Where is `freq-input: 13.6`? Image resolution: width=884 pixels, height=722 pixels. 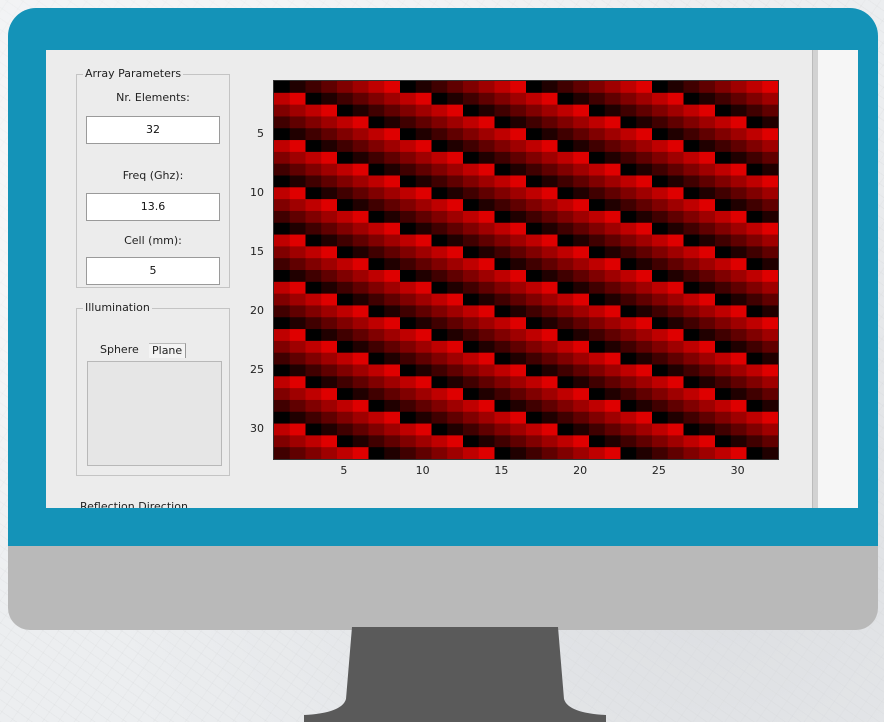 freq-input: 13.6 is located at coordinates (153, 207).